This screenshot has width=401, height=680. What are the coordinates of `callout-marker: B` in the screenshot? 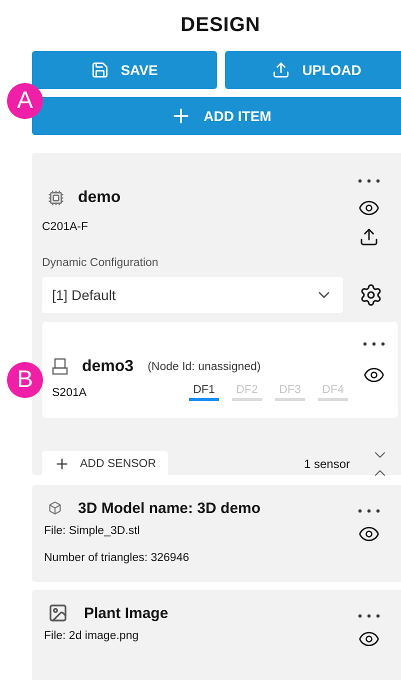 It's located at (25, 380).